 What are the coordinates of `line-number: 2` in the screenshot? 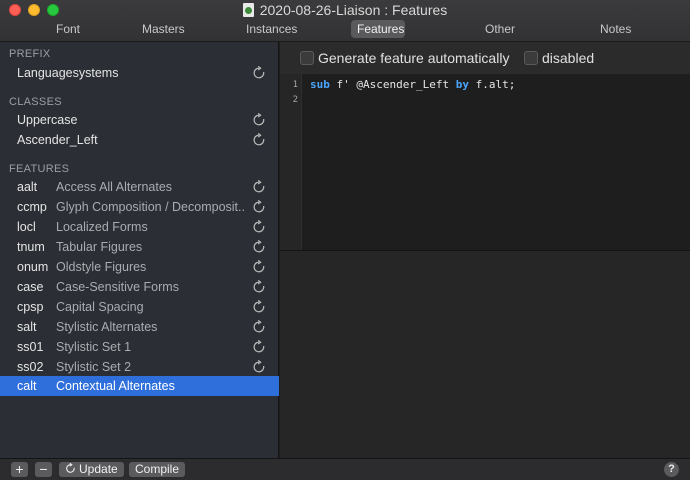 It's located at (295, 100).